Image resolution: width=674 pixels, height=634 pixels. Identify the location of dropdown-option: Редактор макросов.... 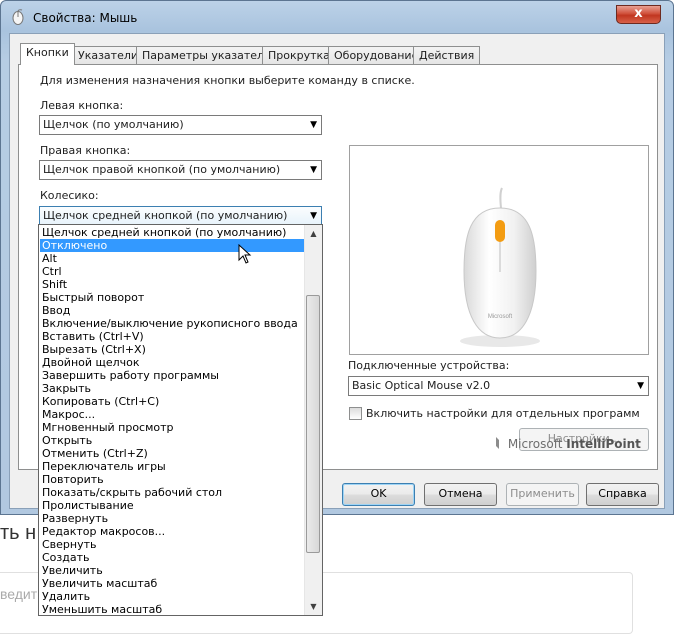
(173, 531).